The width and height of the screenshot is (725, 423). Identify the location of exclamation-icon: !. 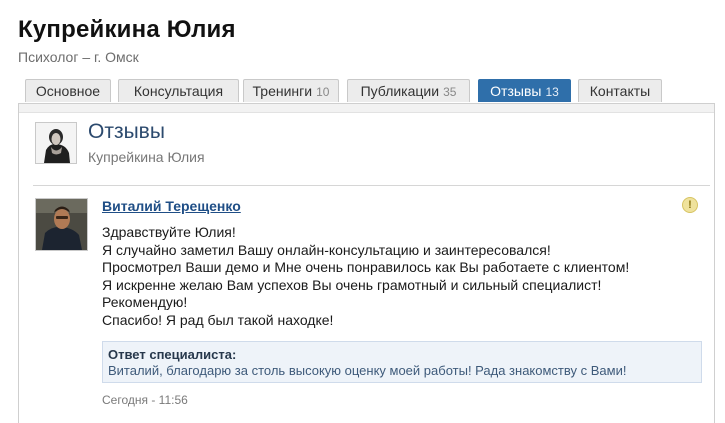
(690, 205).